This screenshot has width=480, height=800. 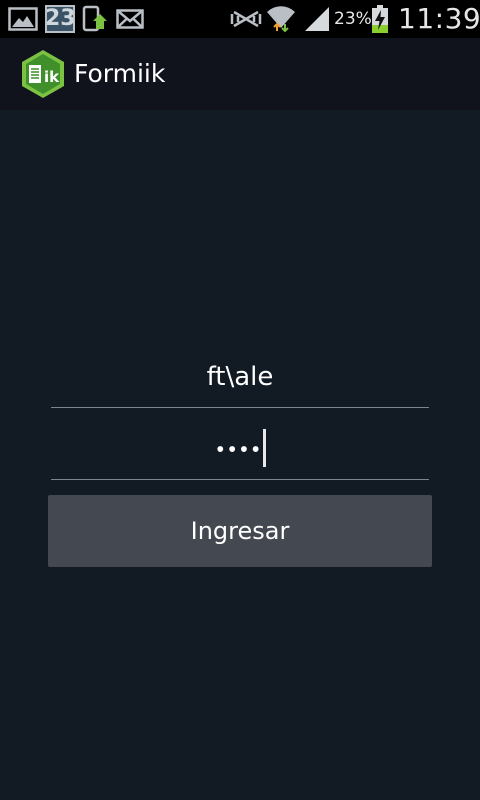 I want to click on gallery-icon, so click(x=23, y=19).